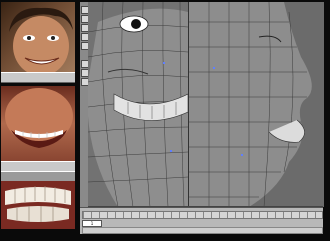 The image size is (330, 241). I want to click on mouth-closeup-photo, so click(38, 205).